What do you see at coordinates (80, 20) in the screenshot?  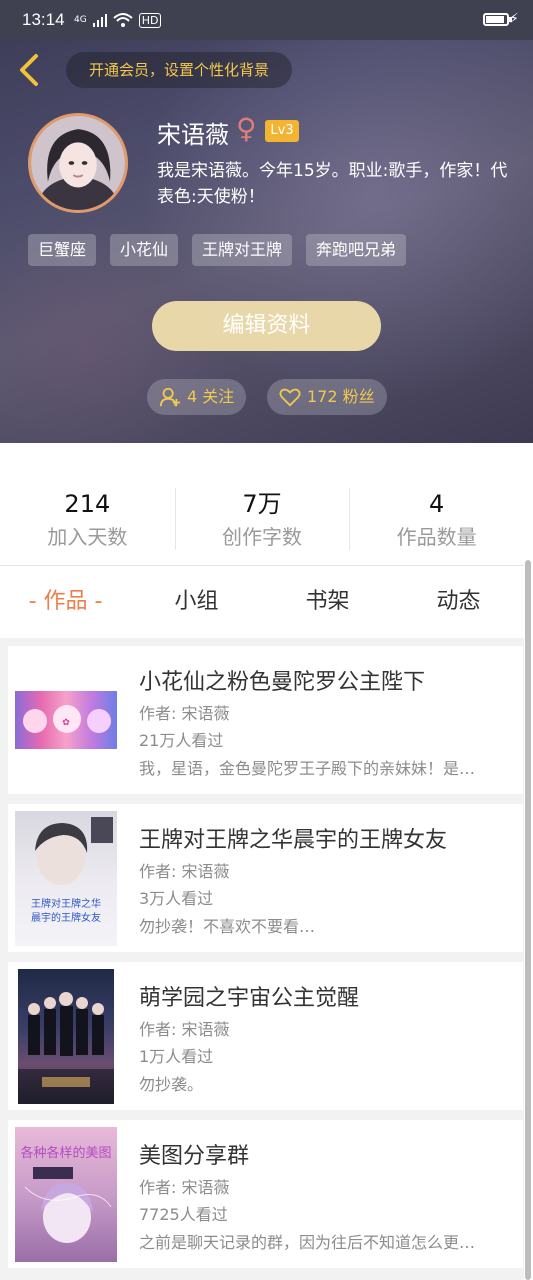 I see `network-label: 4G` at bounding box center [80, 20].